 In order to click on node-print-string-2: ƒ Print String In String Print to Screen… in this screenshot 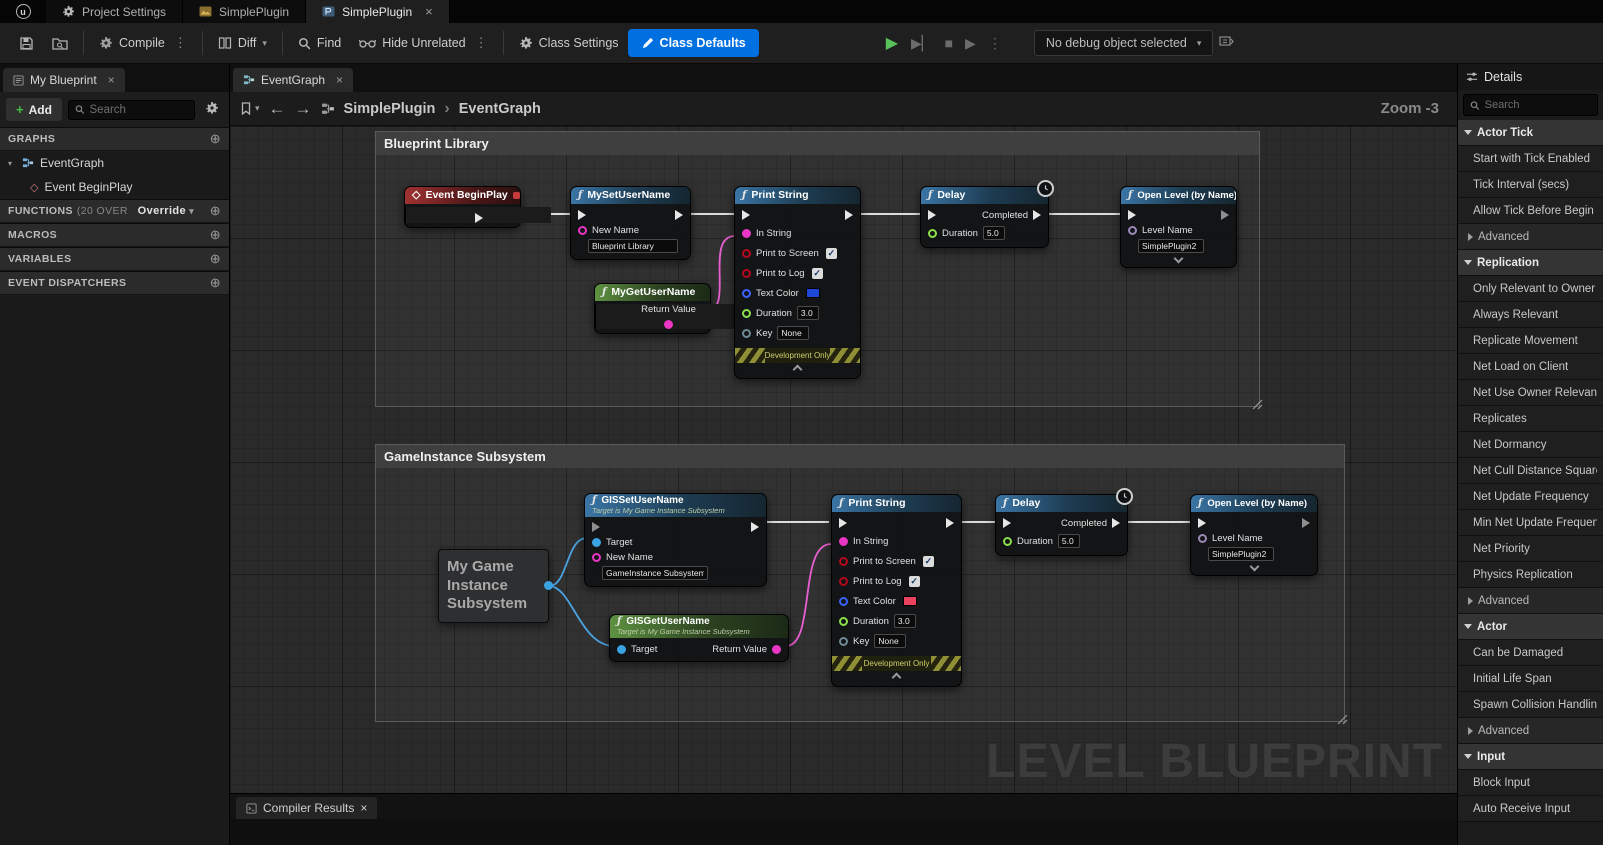, I will do `click(896, 590)`.